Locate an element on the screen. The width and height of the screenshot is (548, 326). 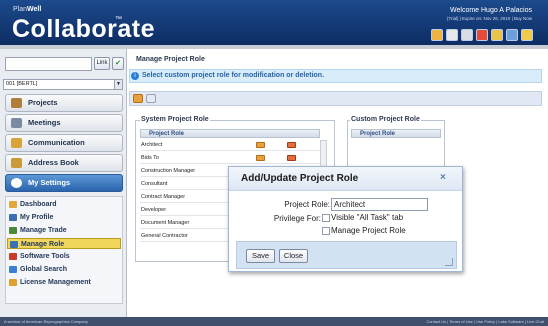
manage-project-role-checkbox is located at coordinates (326, 231).